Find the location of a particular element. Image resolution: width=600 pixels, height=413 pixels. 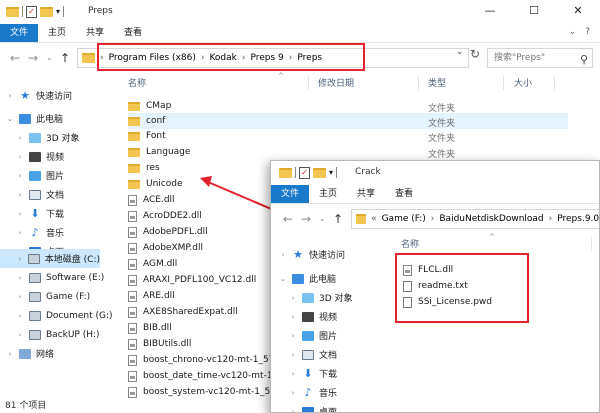

forward-icon: → is located at coordinates (33, 58).